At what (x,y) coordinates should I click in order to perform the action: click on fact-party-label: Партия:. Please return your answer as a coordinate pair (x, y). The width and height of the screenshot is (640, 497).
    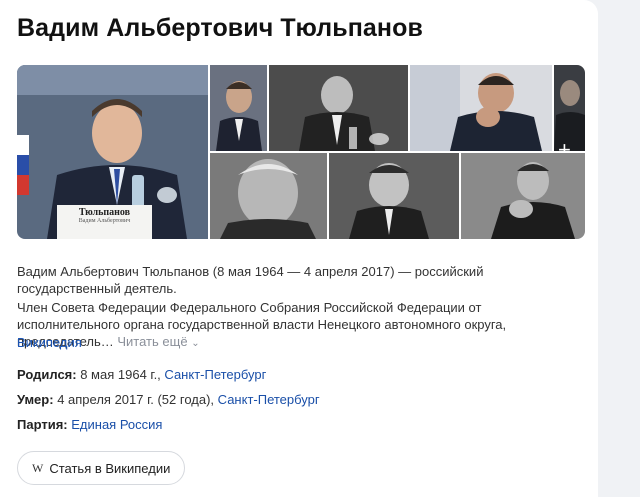
    Looking at the image, I should click on (42, 424).